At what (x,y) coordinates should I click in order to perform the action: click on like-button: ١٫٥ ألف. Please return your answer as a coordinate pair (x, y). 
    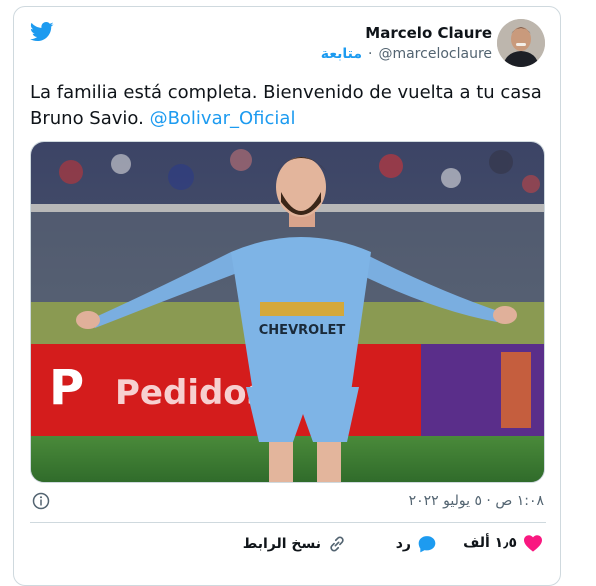
    Looking at the image, I should click on (503, 543).